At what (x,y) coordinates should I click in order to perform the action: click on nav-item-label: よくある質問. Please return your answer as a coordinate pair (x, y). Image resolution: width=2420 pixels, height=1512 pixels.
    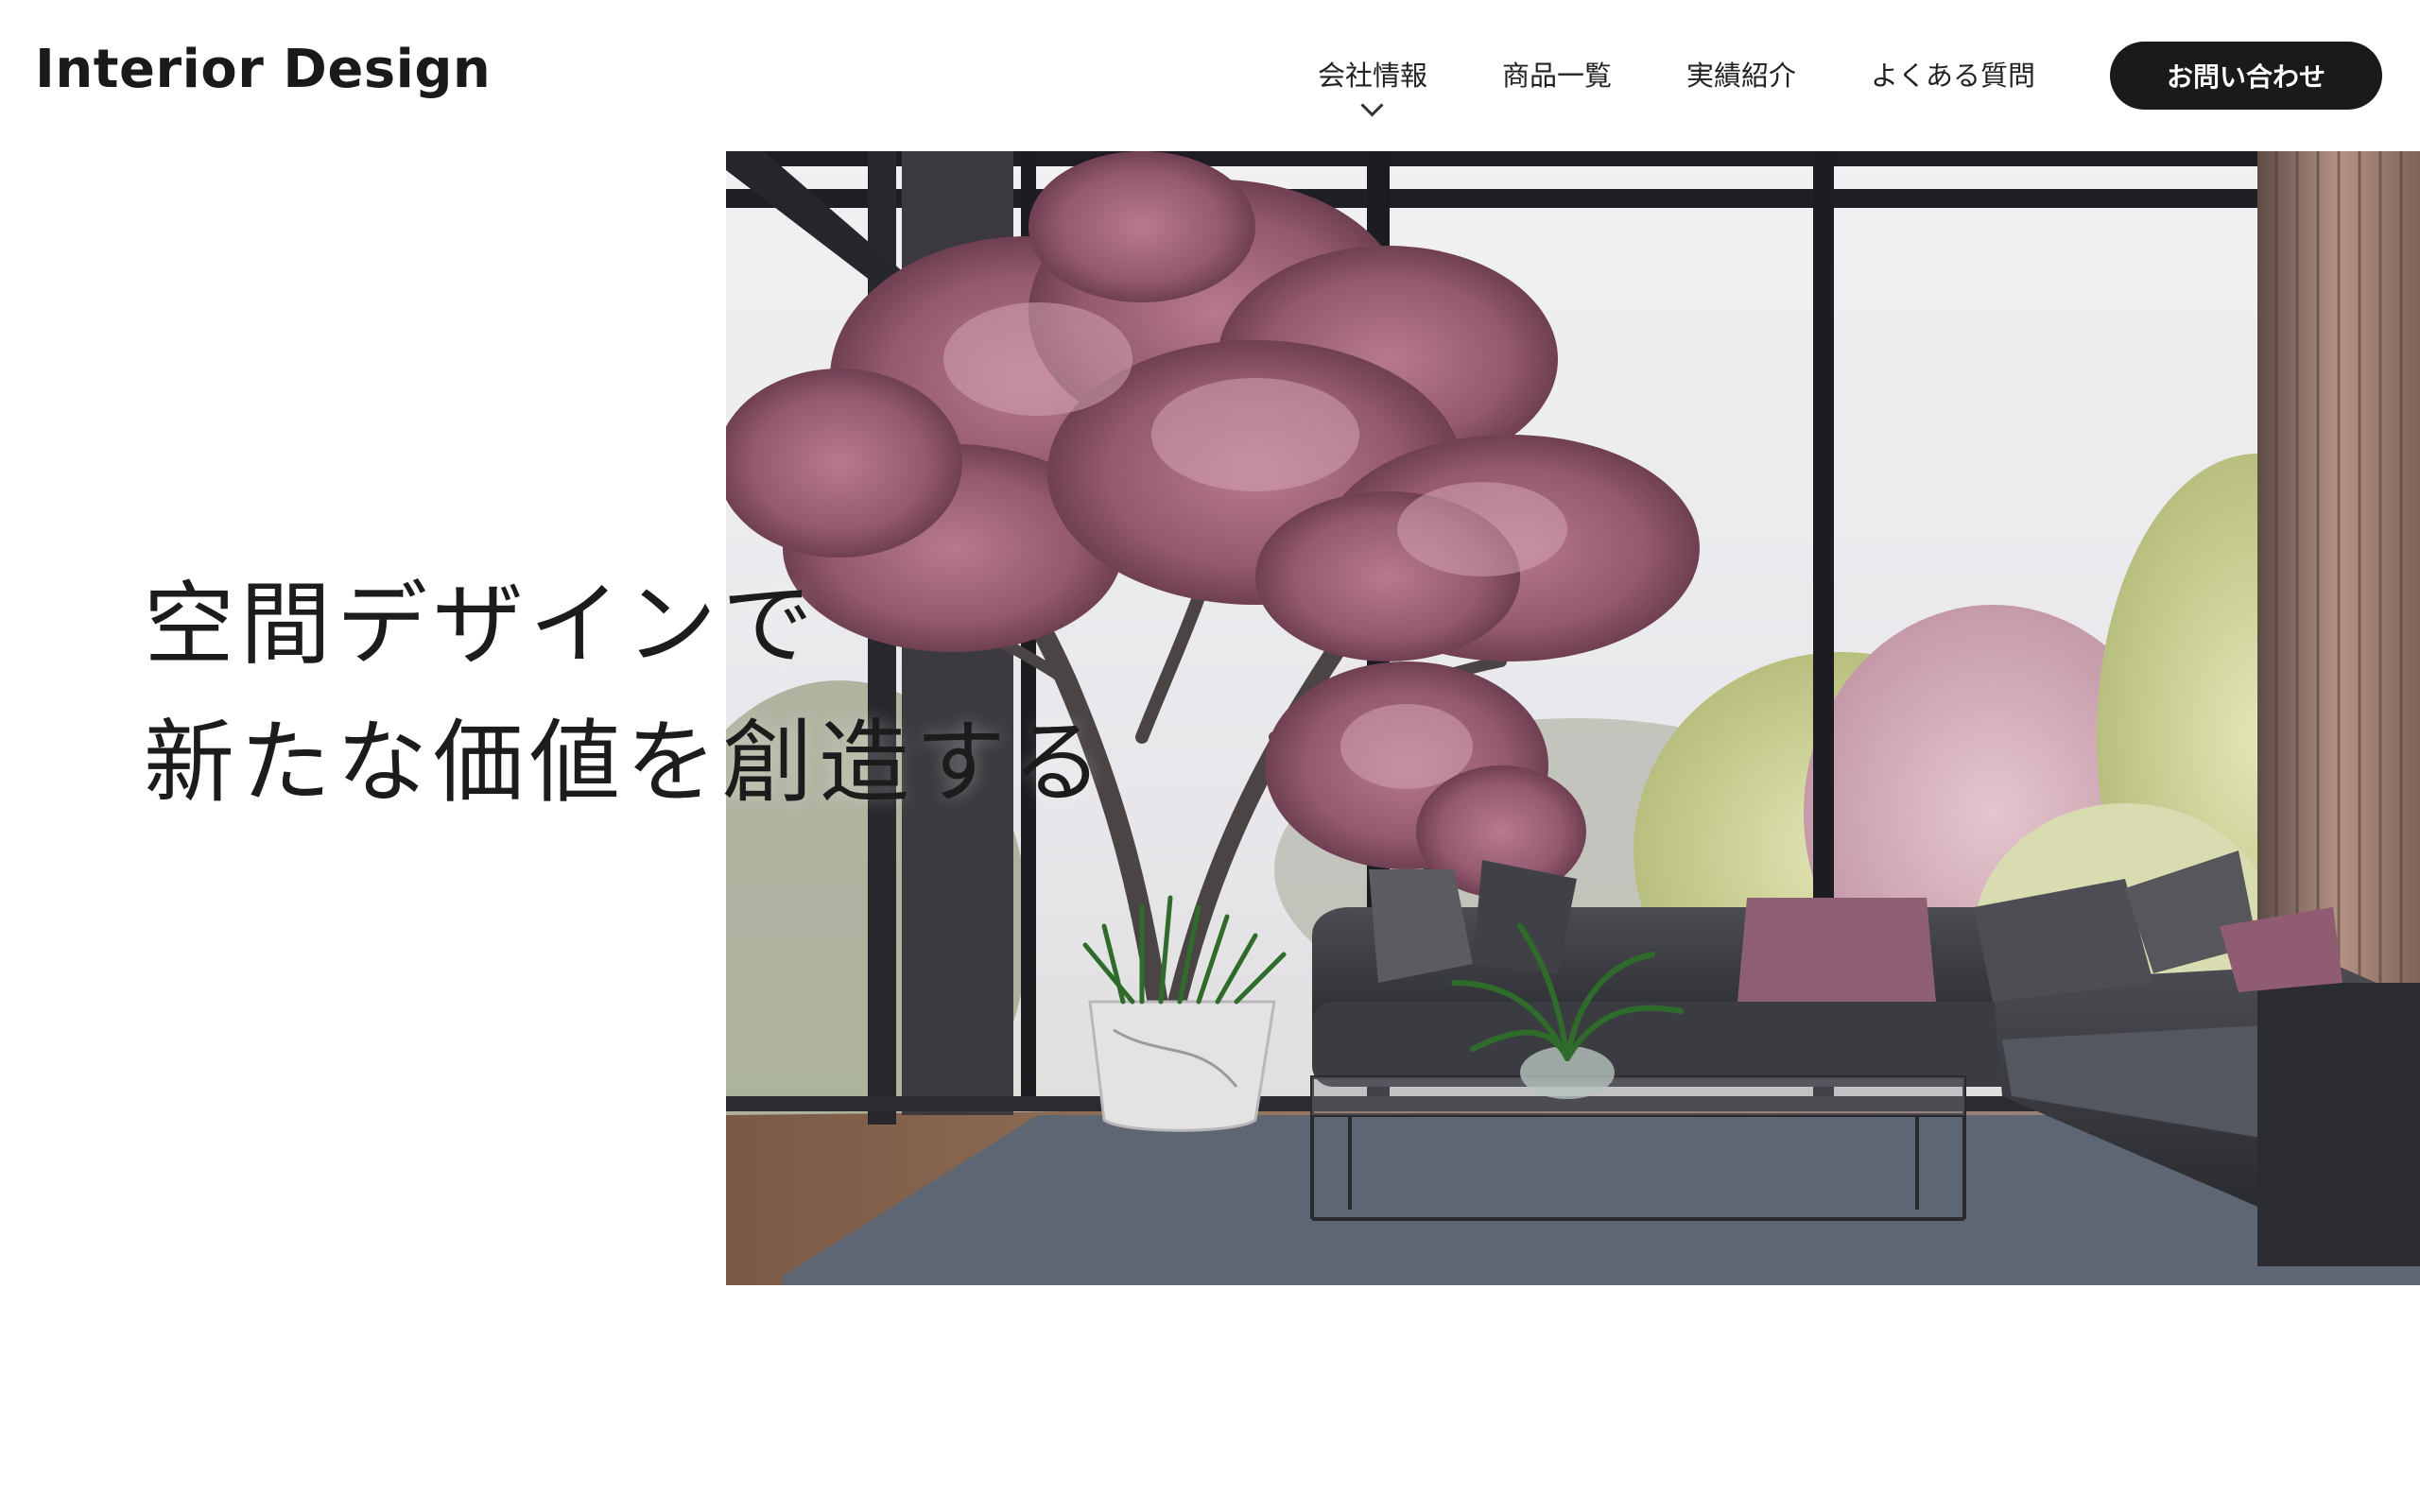
    Looking at the image, I should click on (1952, 76).